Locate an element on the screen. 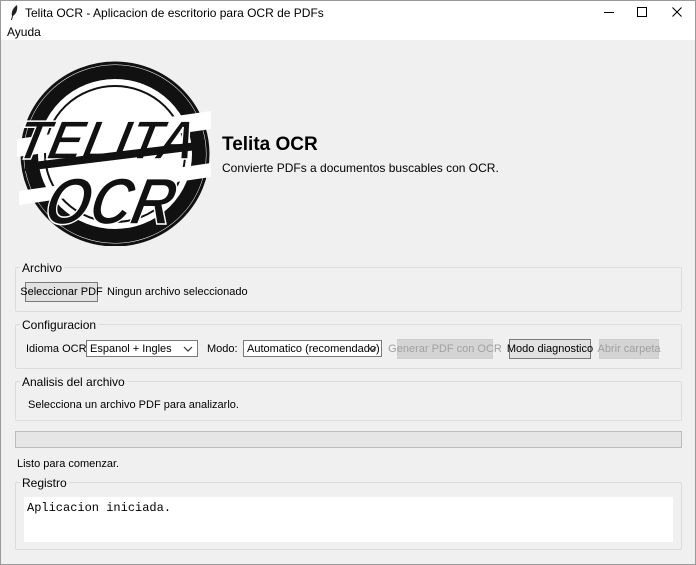  close-button is located at coordinates (677, 12).